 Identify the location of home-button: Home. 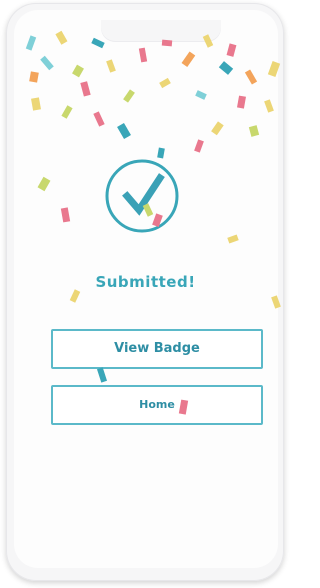
(157, 405).